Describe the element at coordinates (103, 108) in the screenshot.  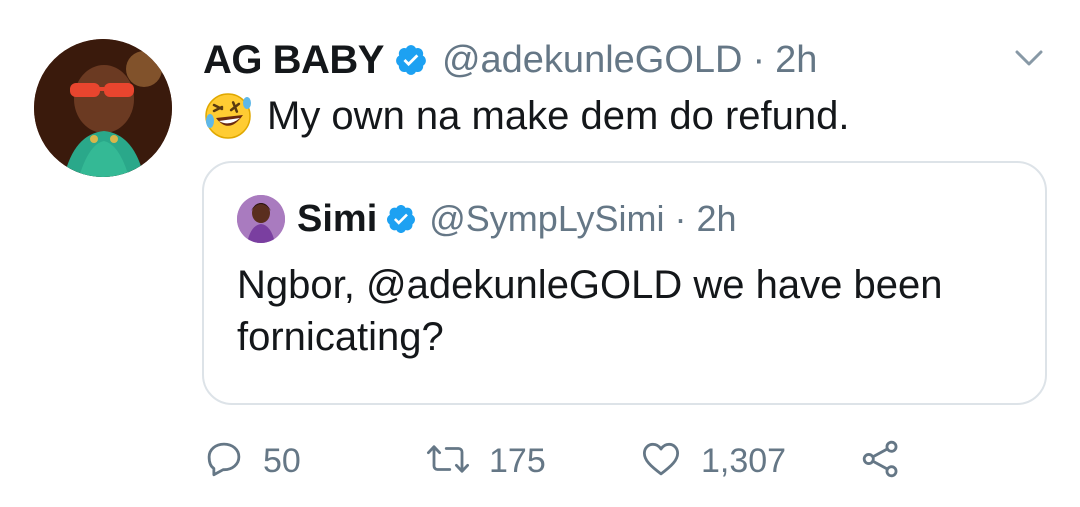
I see `author-avatar` at that location.